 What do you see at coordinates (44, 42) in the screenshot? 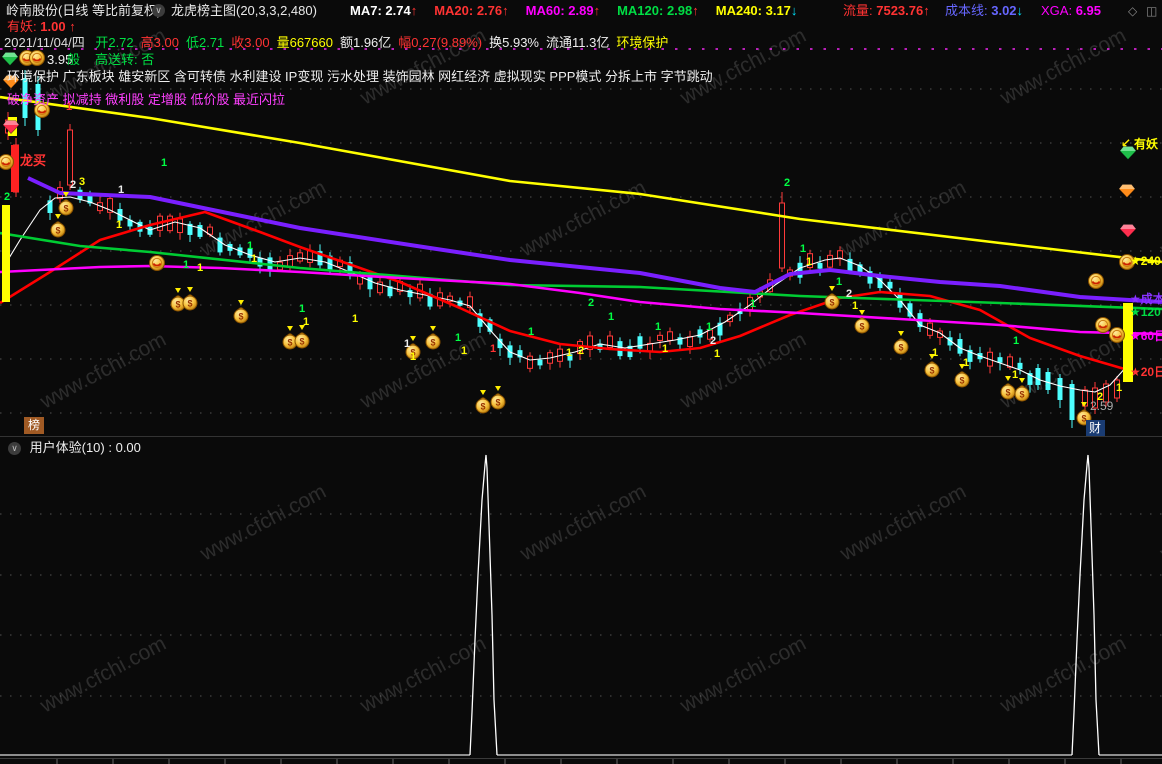
I see `date-label: 2021/11/04/四` at bounding box center [44, 42].